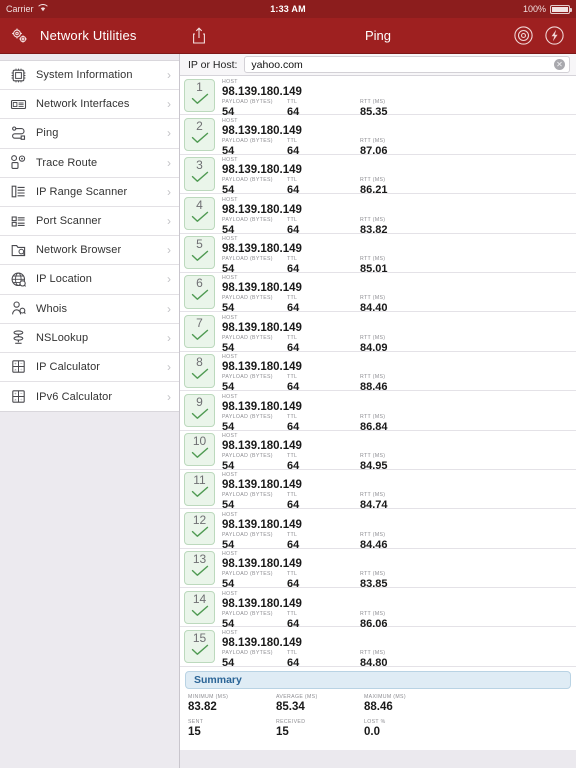 This screenshot has width=576, height=768. I want to click on sidebar-item-system-information: System Information ›, so click(89, 76).